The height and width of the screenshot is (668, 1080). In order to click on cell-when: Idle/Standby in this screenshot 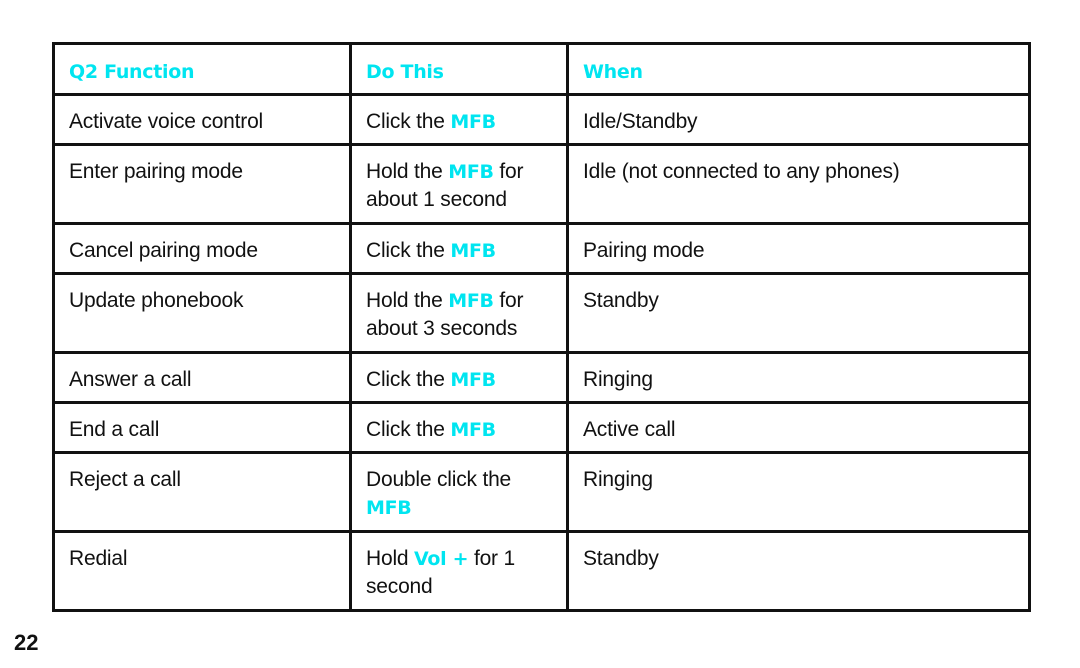, I will do `click(798, 119)`.